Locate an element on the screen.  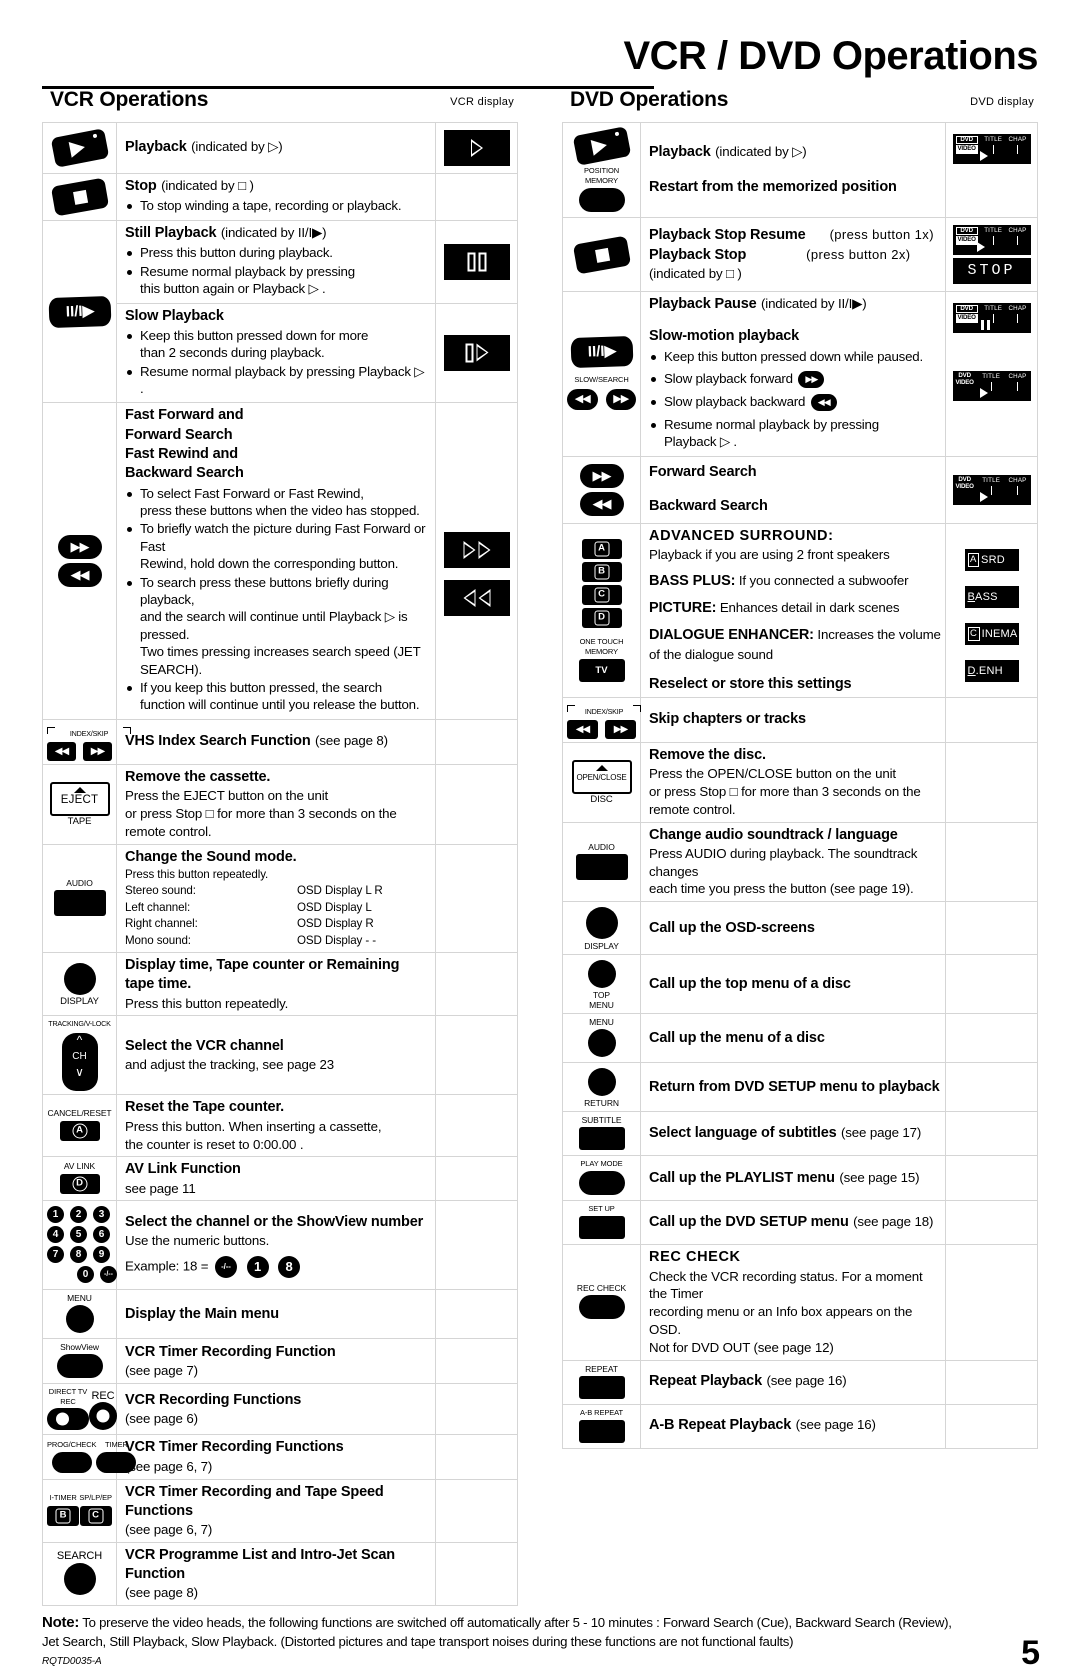
pause-play-key-icon: II/I▶ is located at coordinates (79, 311).